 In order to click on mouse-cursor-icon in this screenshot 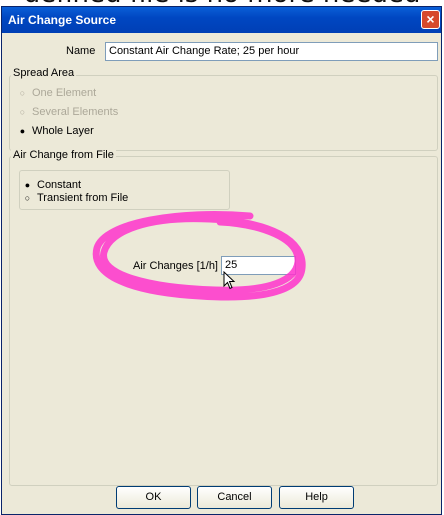, I will do `click(229, 280)`.